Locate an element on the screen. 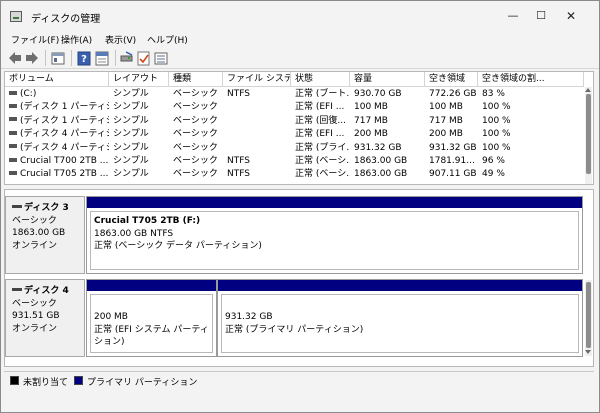  cell-free-percent: 96 % is located at coordinates (493, 161).